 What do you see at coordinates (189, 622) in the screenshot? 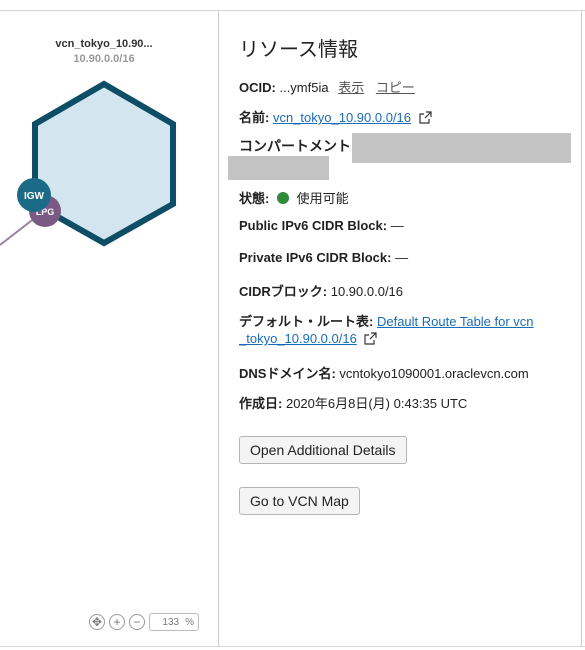
I see `zoom-level-unit: %` at bounding box center [189, 622].